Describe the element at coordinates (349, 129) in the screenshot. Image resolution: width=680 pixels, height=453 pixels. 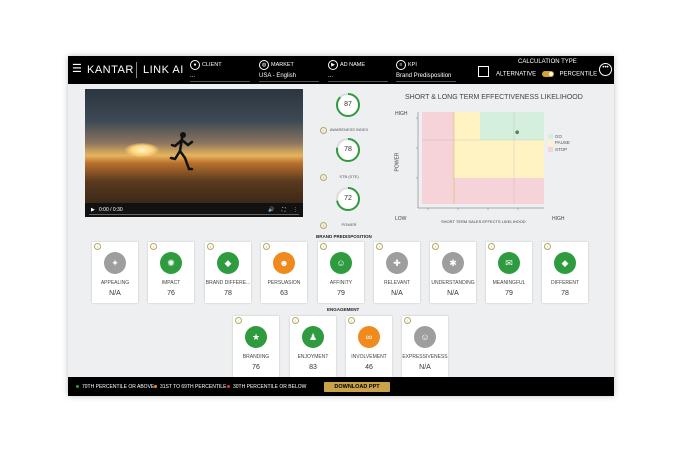
I see `gauge-label: AWARENESS INDEX` at that location.